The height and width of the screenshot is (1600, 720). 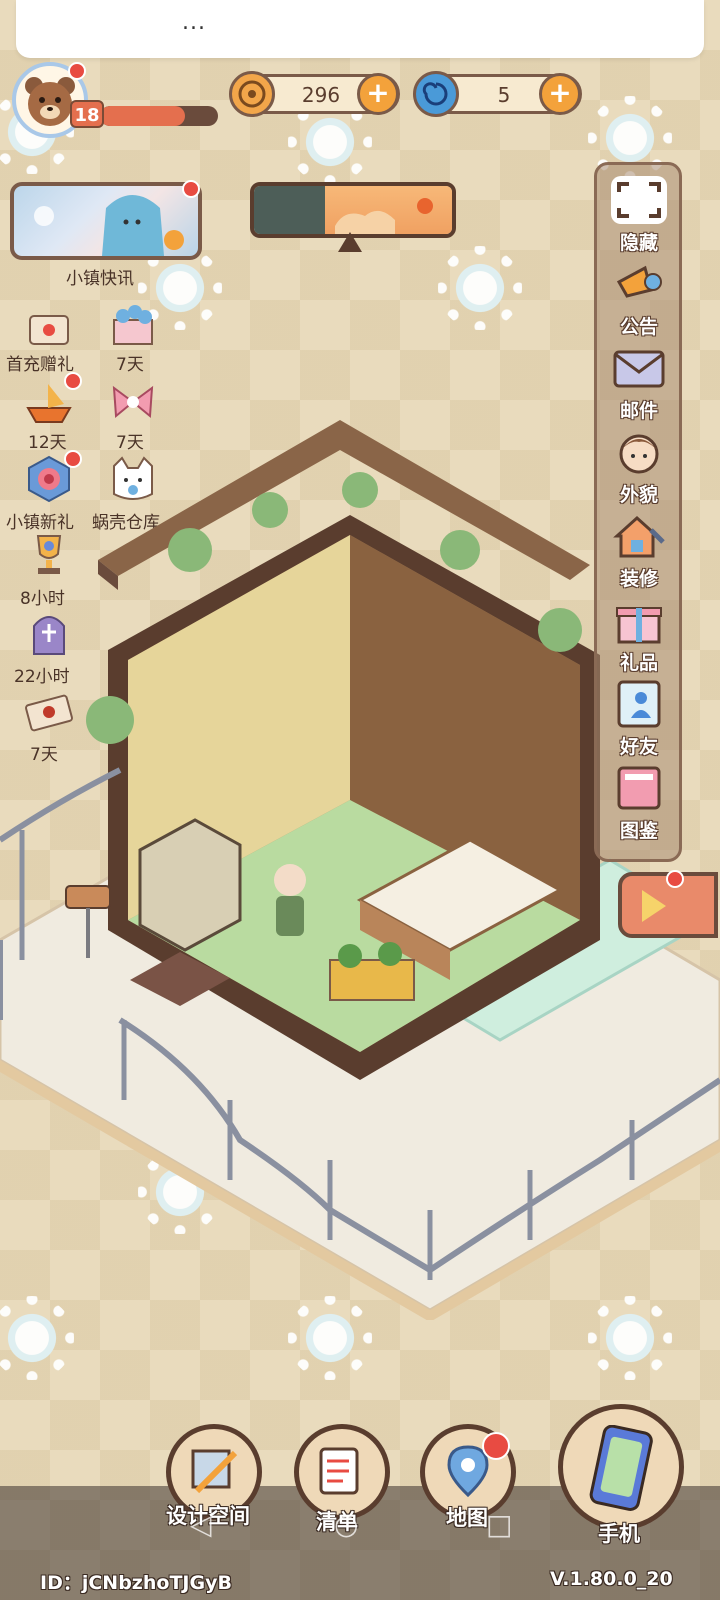 What do you see at coordinates (619, 1534) in the screenshot?
I see `phone-label: 手机` at bounding box center [619, 1534].